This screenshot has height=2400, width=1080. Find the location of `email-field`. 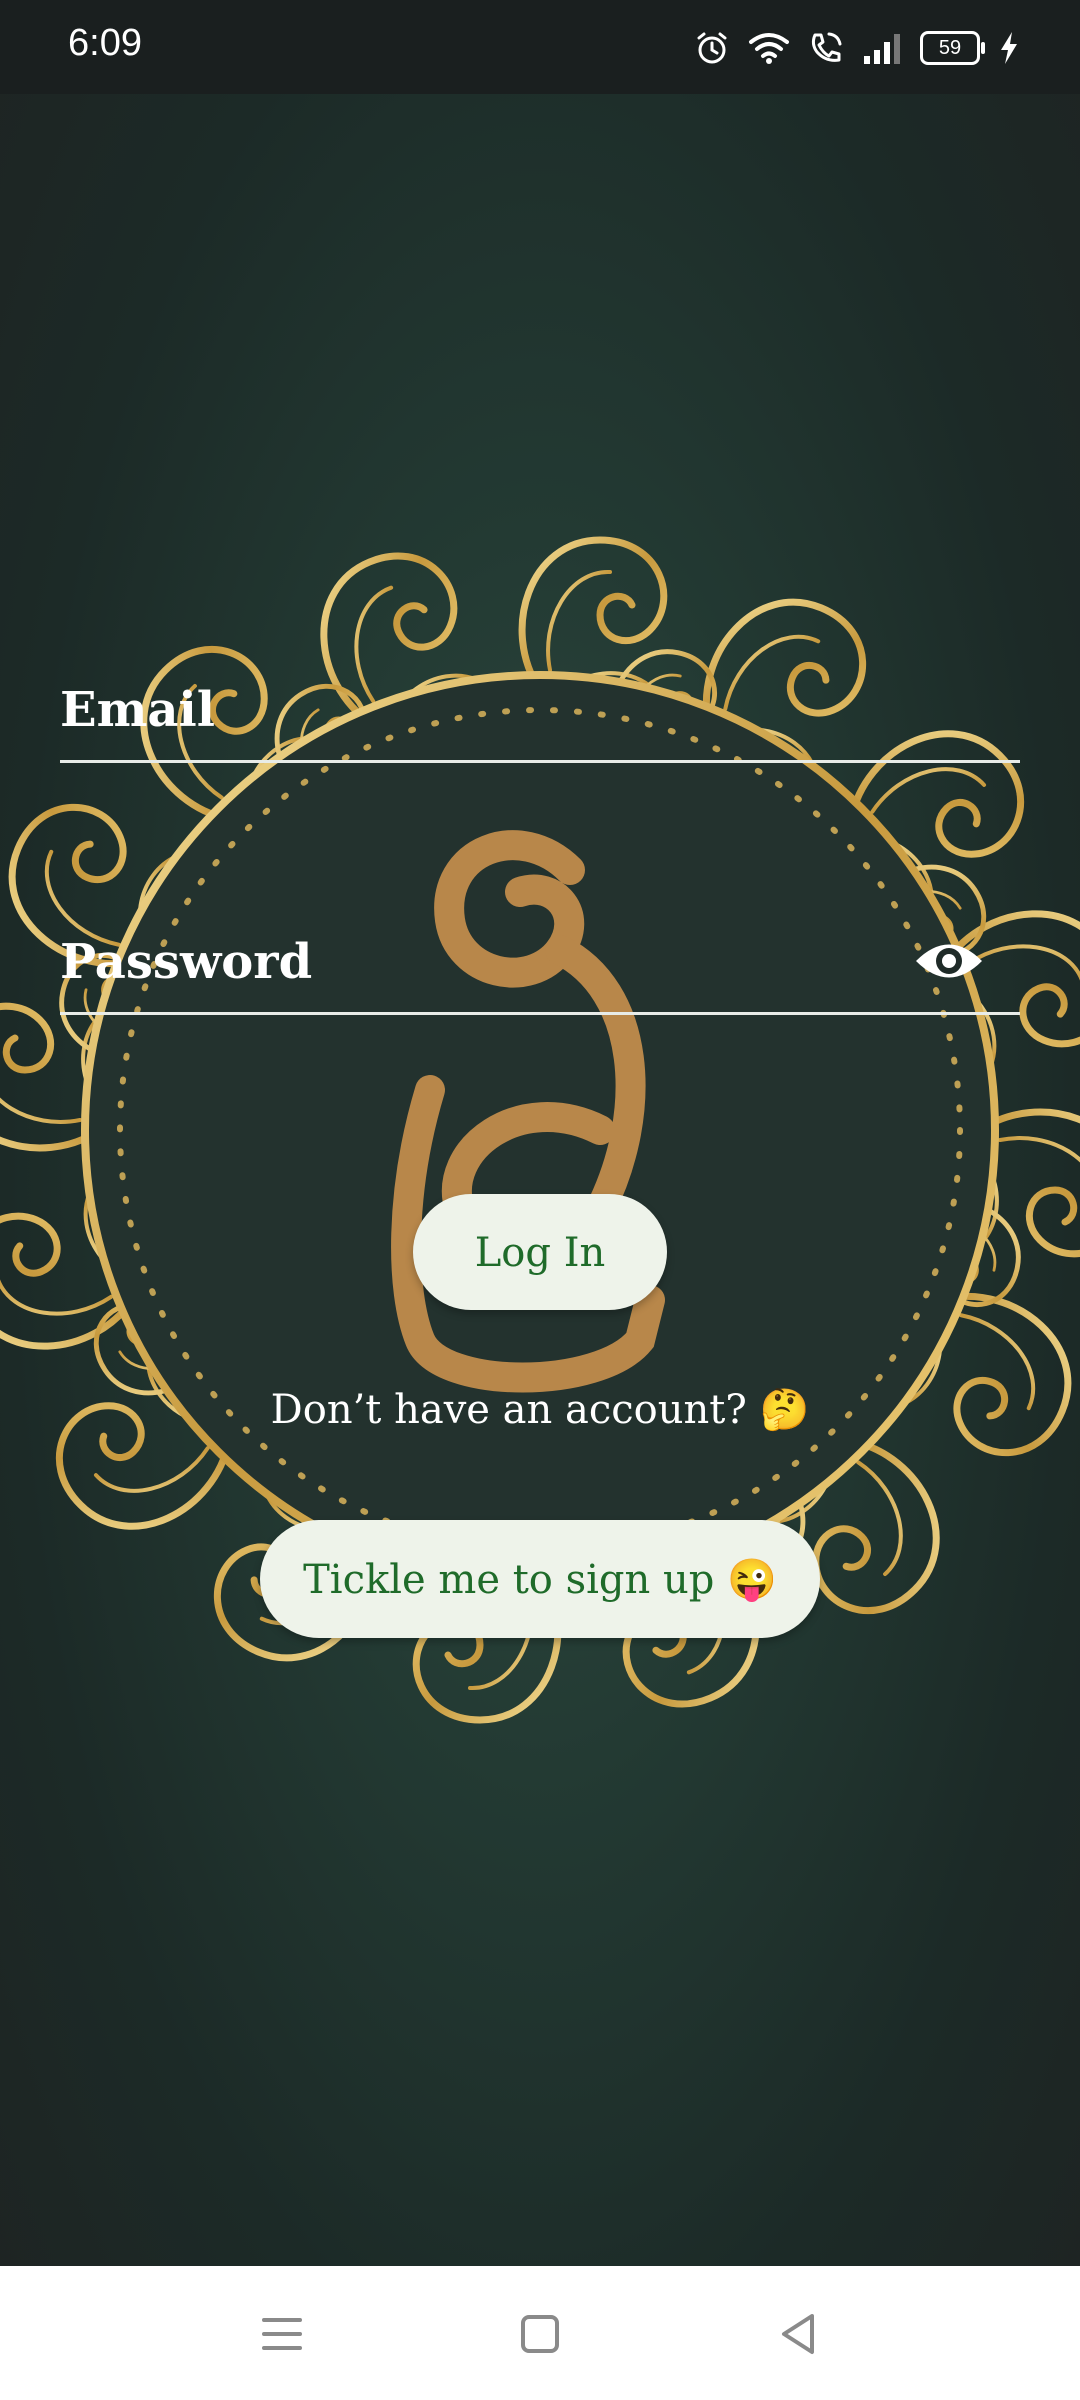

email-field is located at coordinates (540, 711).